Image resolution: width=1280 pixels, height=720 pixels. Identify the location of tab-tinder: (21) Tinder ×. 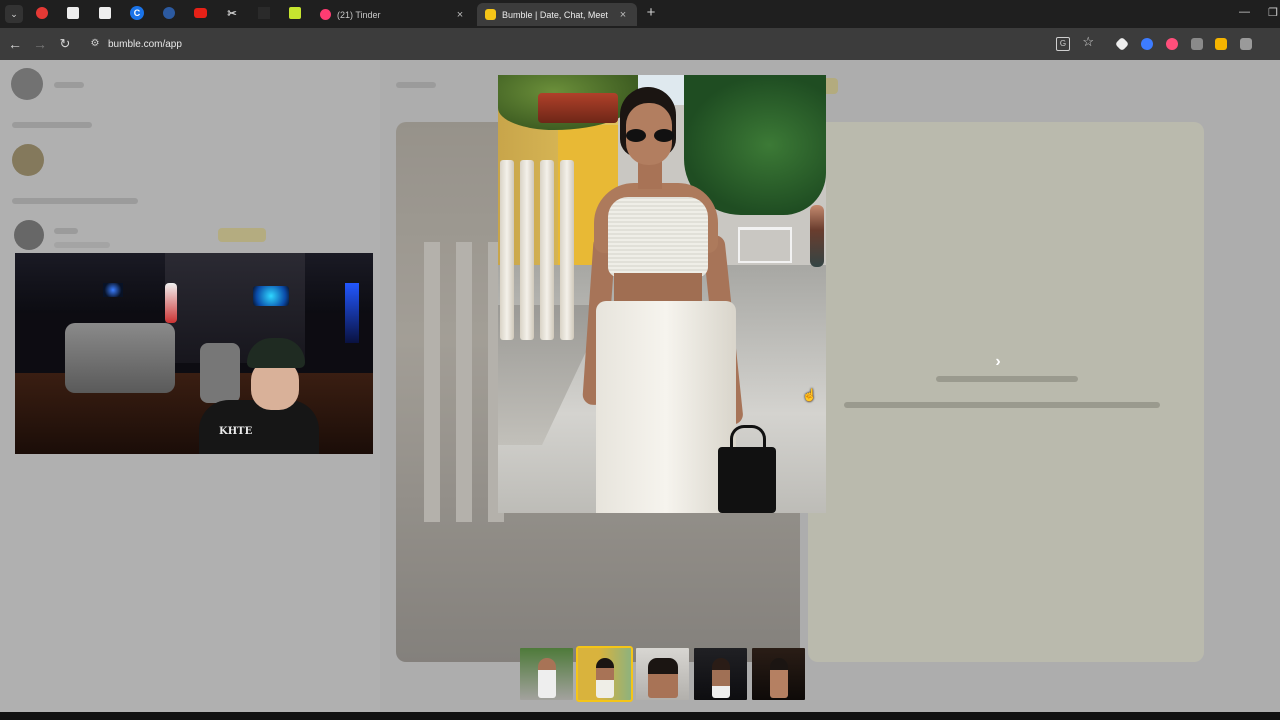
(393, 14).